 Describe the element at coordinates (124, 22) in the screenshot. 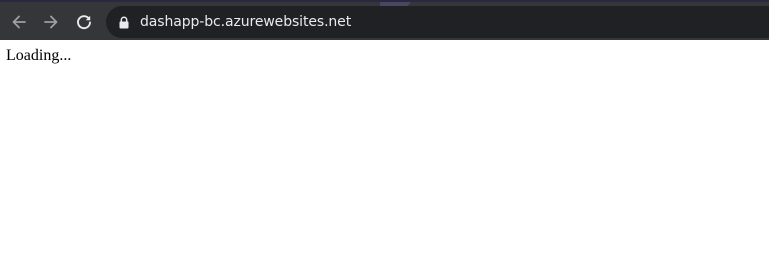

I see `lock-icon` at that location.